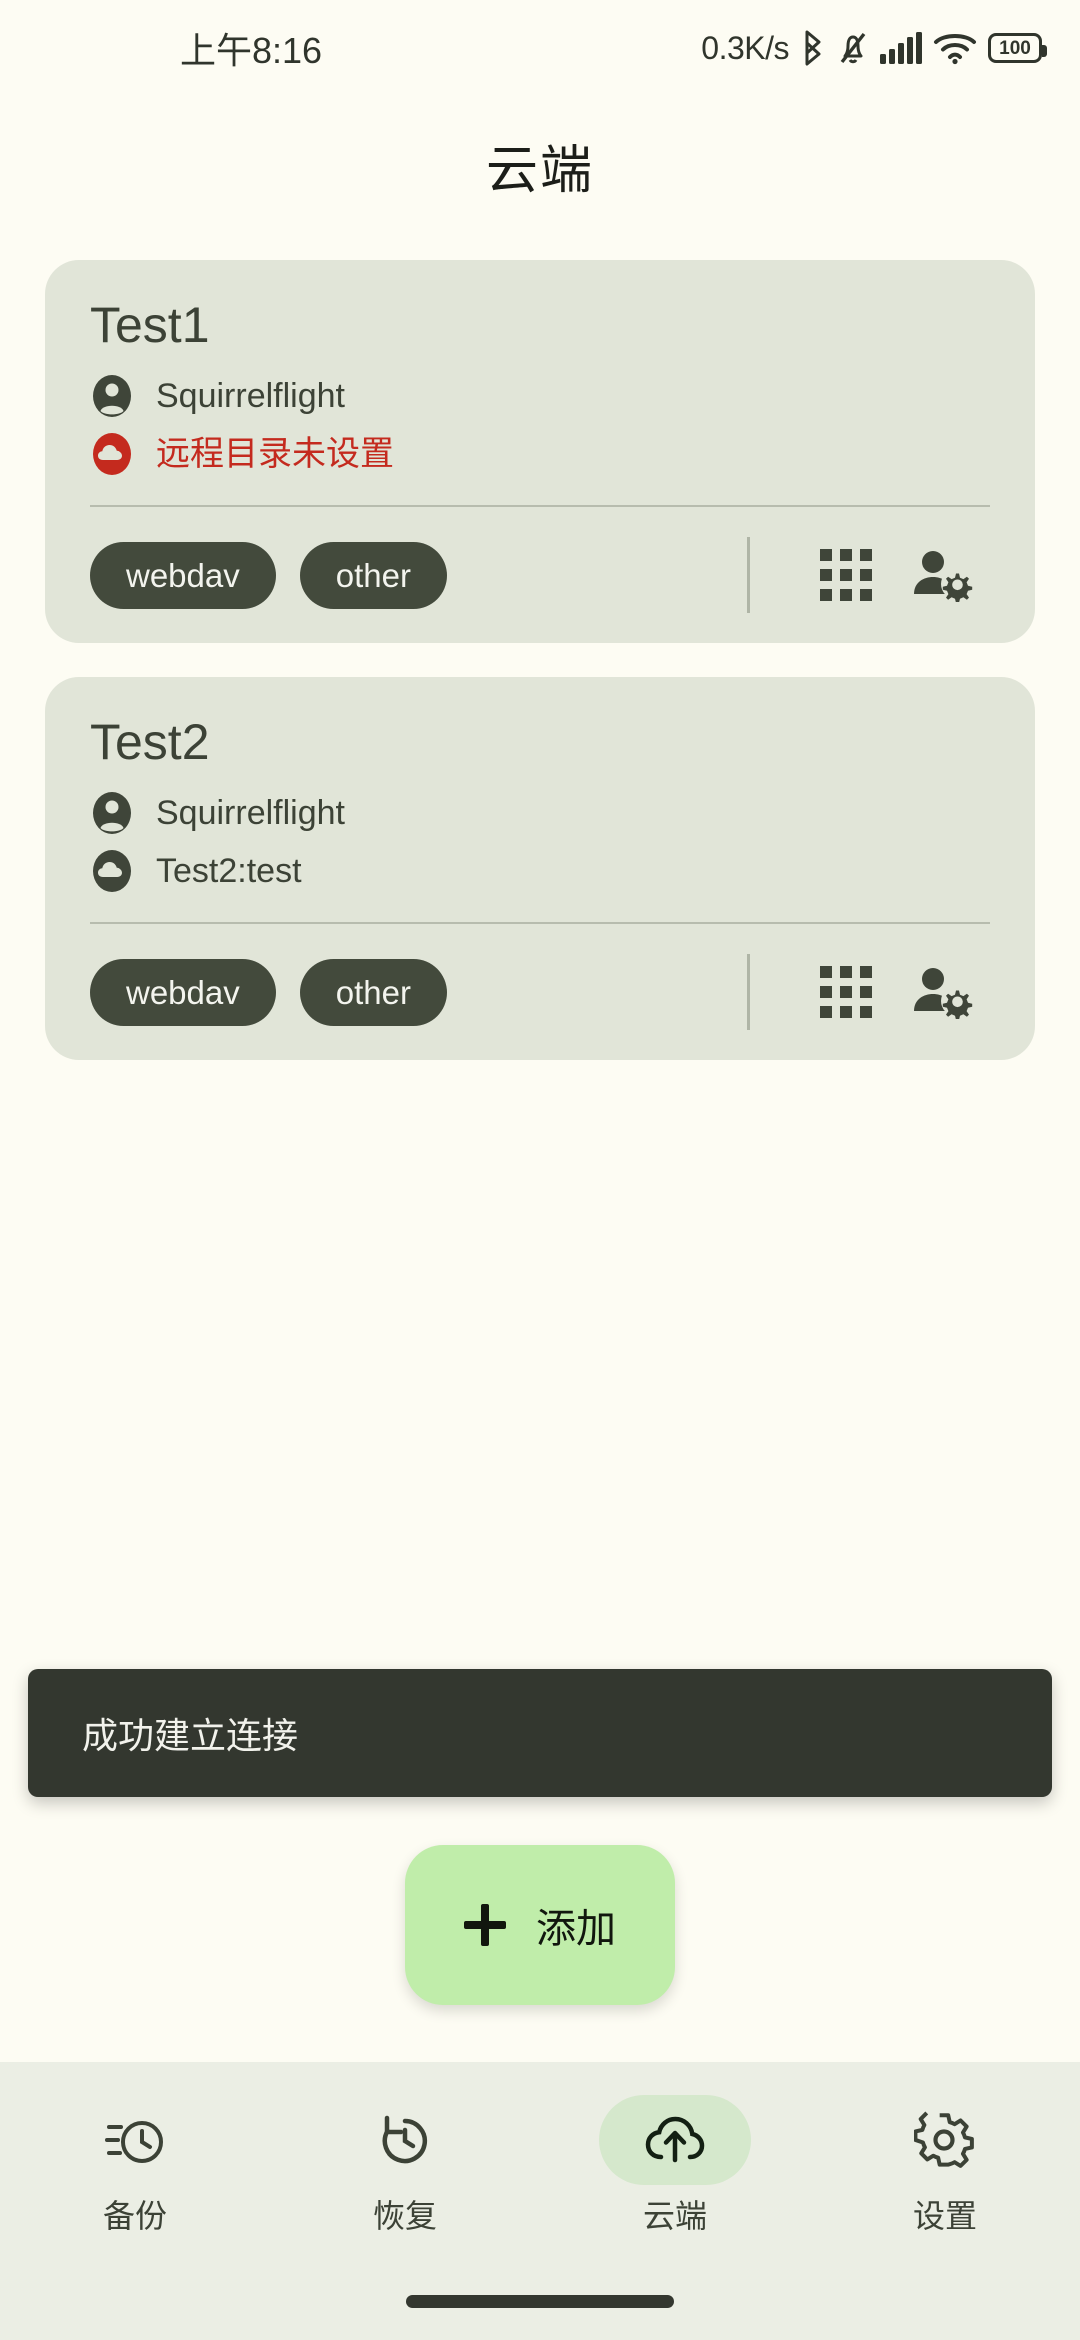 The height and width of the screenshot is (2340, 1080). What do you see at coordinates (1015, 48) in the screenshot?
I see `battery-level-label: 100` at bounding box center [1015, 48].